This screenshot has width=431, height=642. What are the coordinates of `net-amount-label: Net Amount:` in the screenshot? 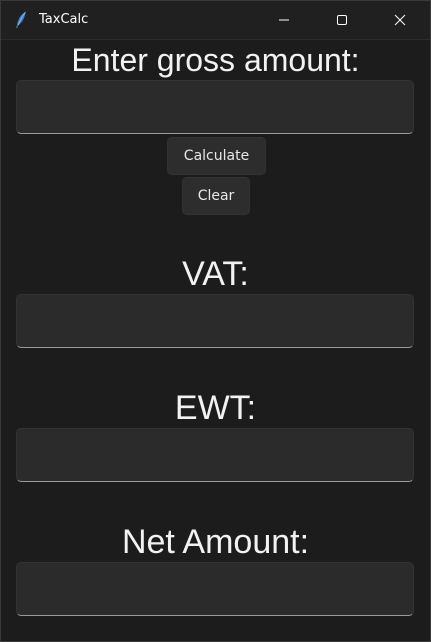 It's located at (215, 542).